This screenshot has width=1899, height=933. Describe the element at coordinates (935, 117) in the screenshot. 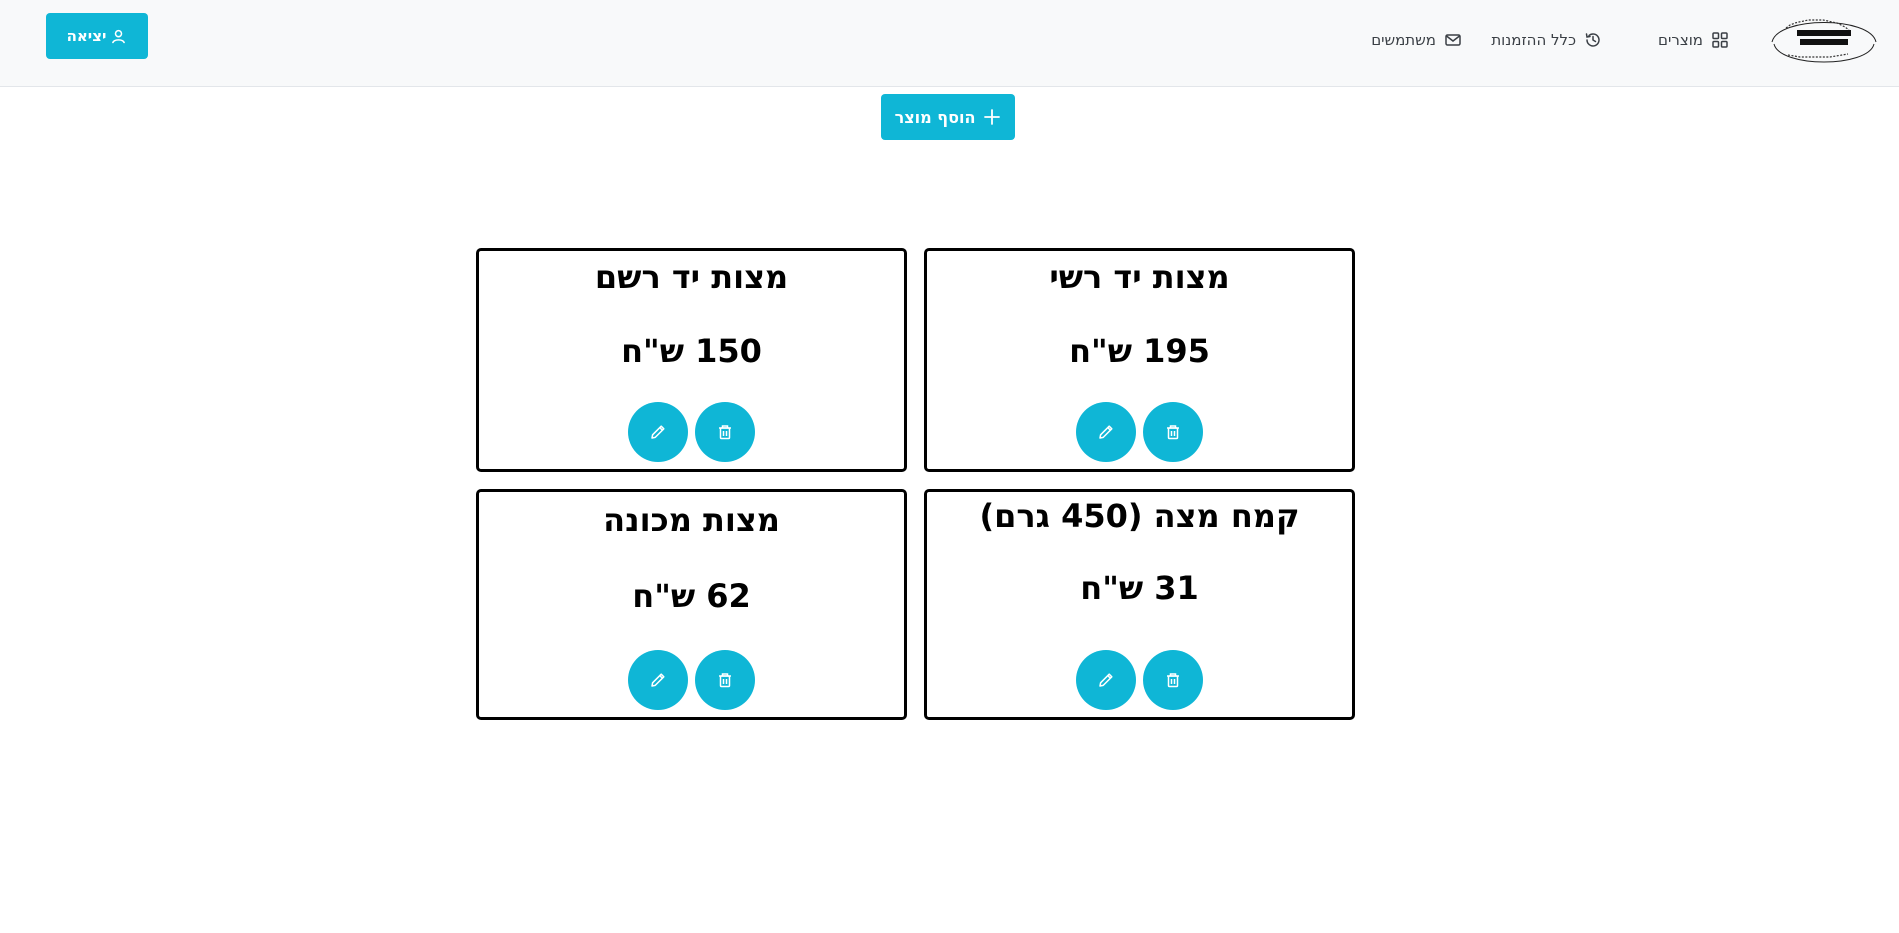

I see `add-product-label: הוסף מוצר` at that location.